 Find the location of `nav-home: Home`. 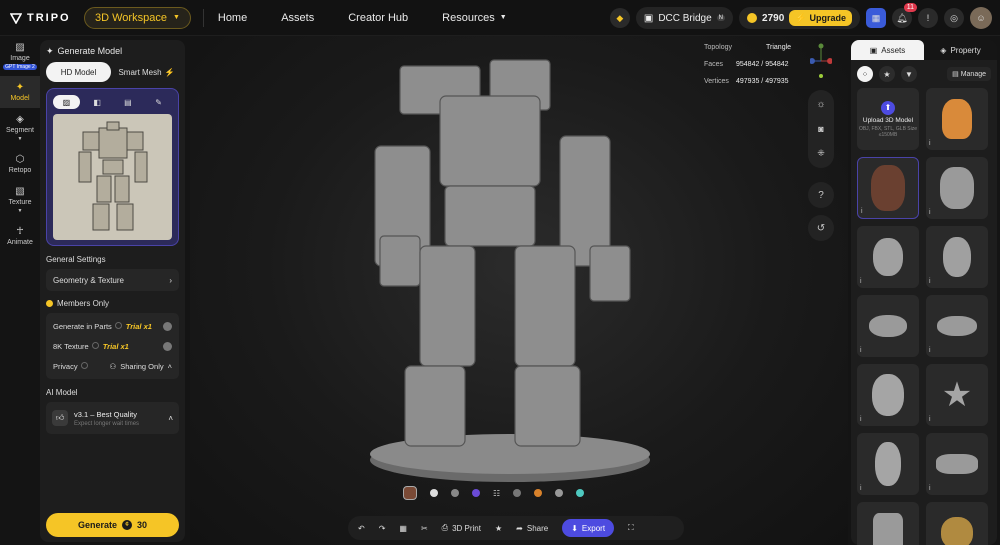

nav-home: Home is located at coordinates (232, 18).